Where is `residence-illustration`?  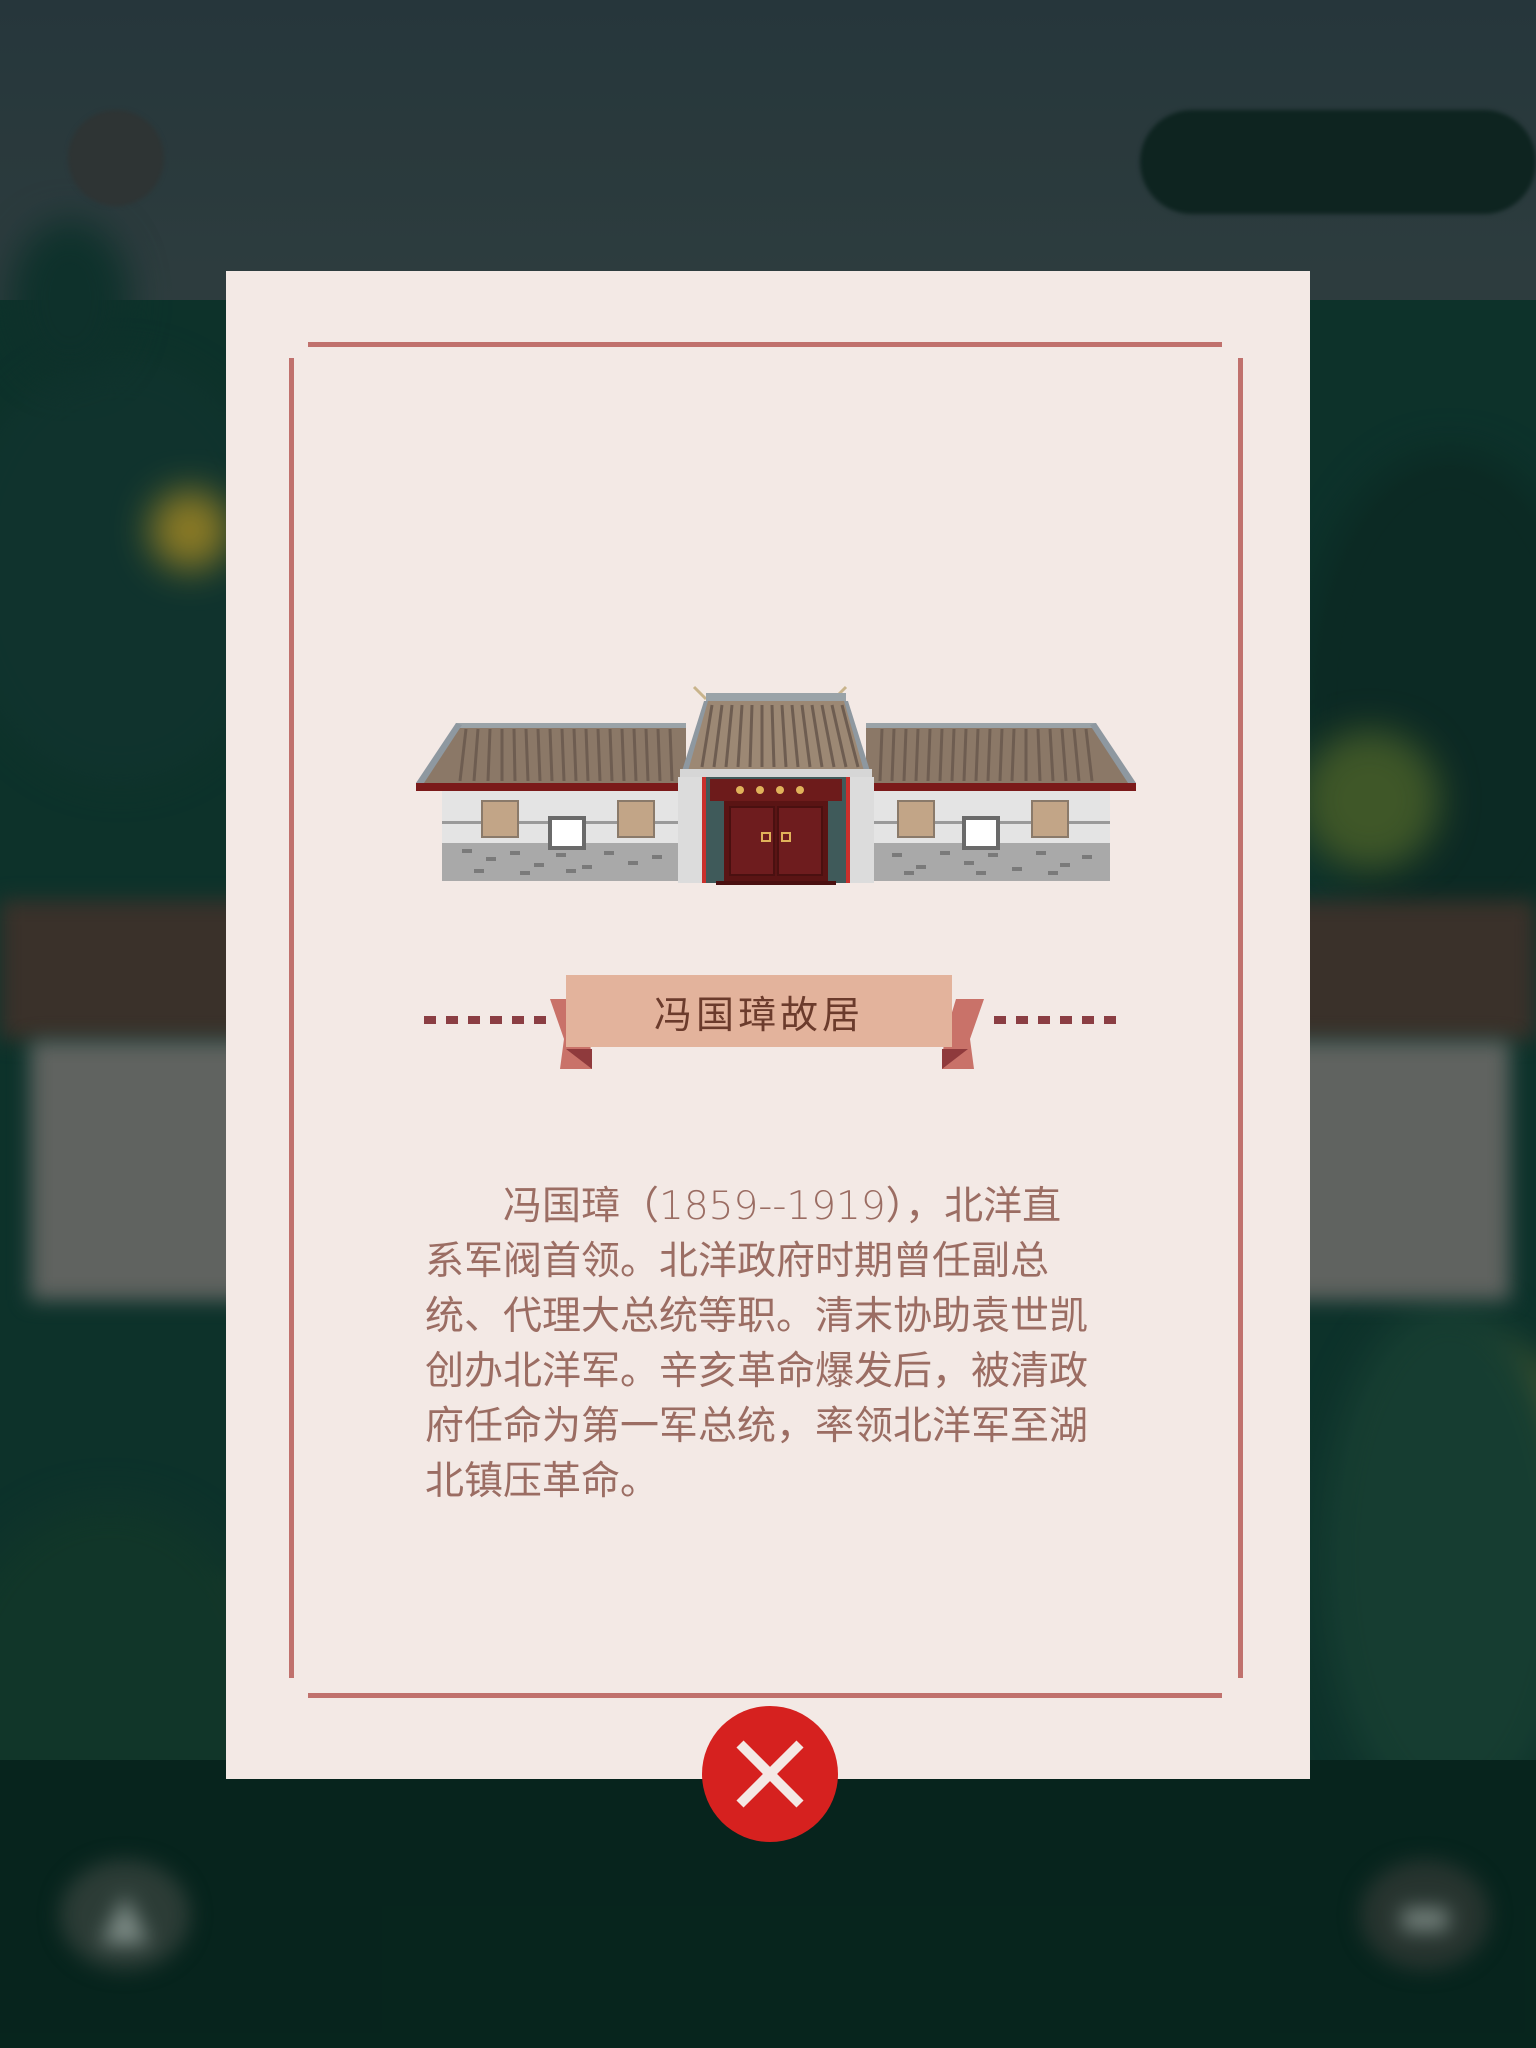
residence-illustration is located at coordinates (776, 785).